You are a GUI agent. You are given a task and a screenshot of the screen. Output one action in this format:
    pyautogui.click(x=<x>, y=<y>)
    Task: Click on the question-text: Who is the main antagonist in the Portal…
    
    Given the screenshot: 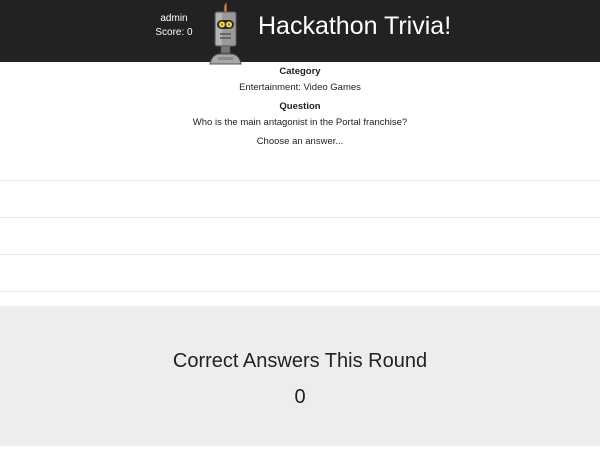 What is the action you would take?
    pyautogui.click(x=300, y=122)
    